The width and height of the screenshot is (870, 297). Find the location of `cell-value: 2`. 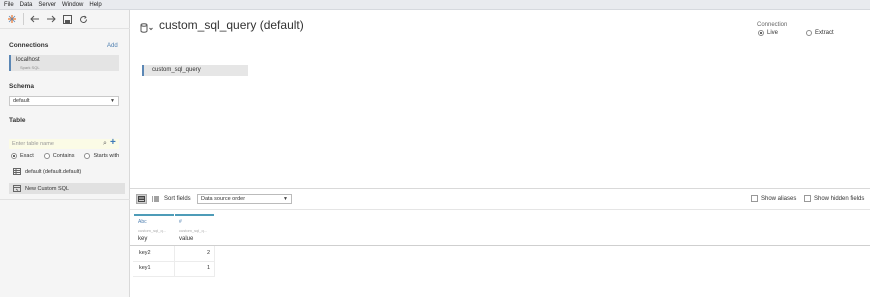

cell-value: 2 is located at coordinates (208, 253).